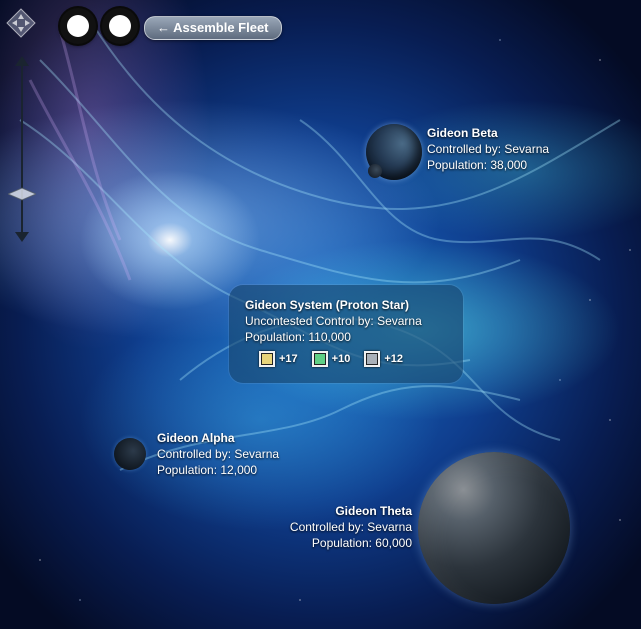 Image resolution: width=641 pixels, height=629 pixels. Describe the element at coordinates (394, 359) in the screenshot. I see `resource-value: +12` at that location.